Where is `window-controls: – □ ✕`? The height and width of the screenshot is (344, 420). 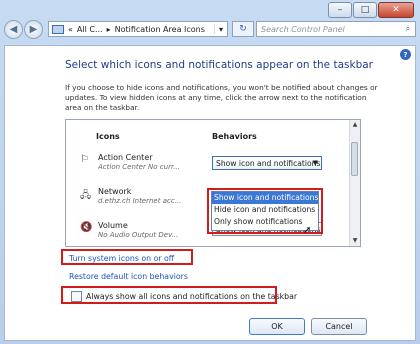
window-controls: – □ ✕ is located at coordinates (371, 10).